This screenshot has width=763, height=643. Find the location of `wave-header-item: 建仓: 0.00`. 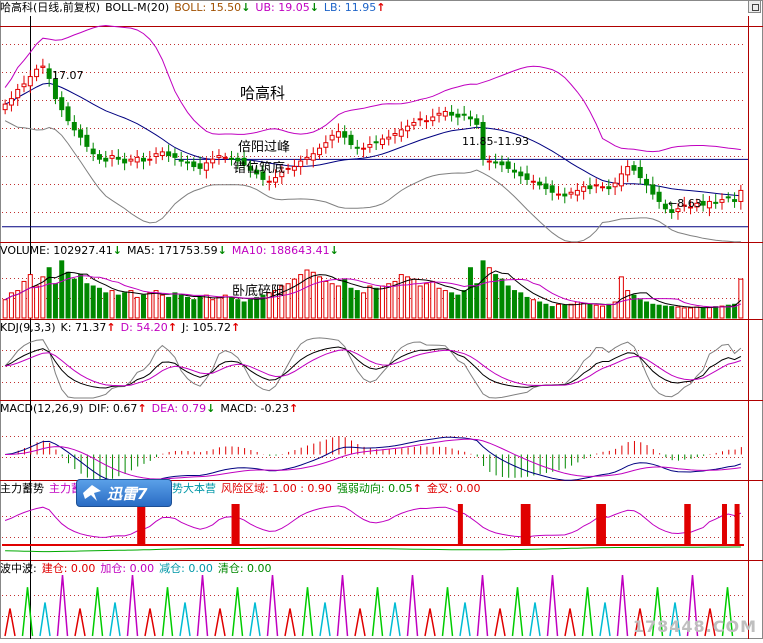

wave-header-item: 建仓: 0.00 is located at coordinates (68, 568).